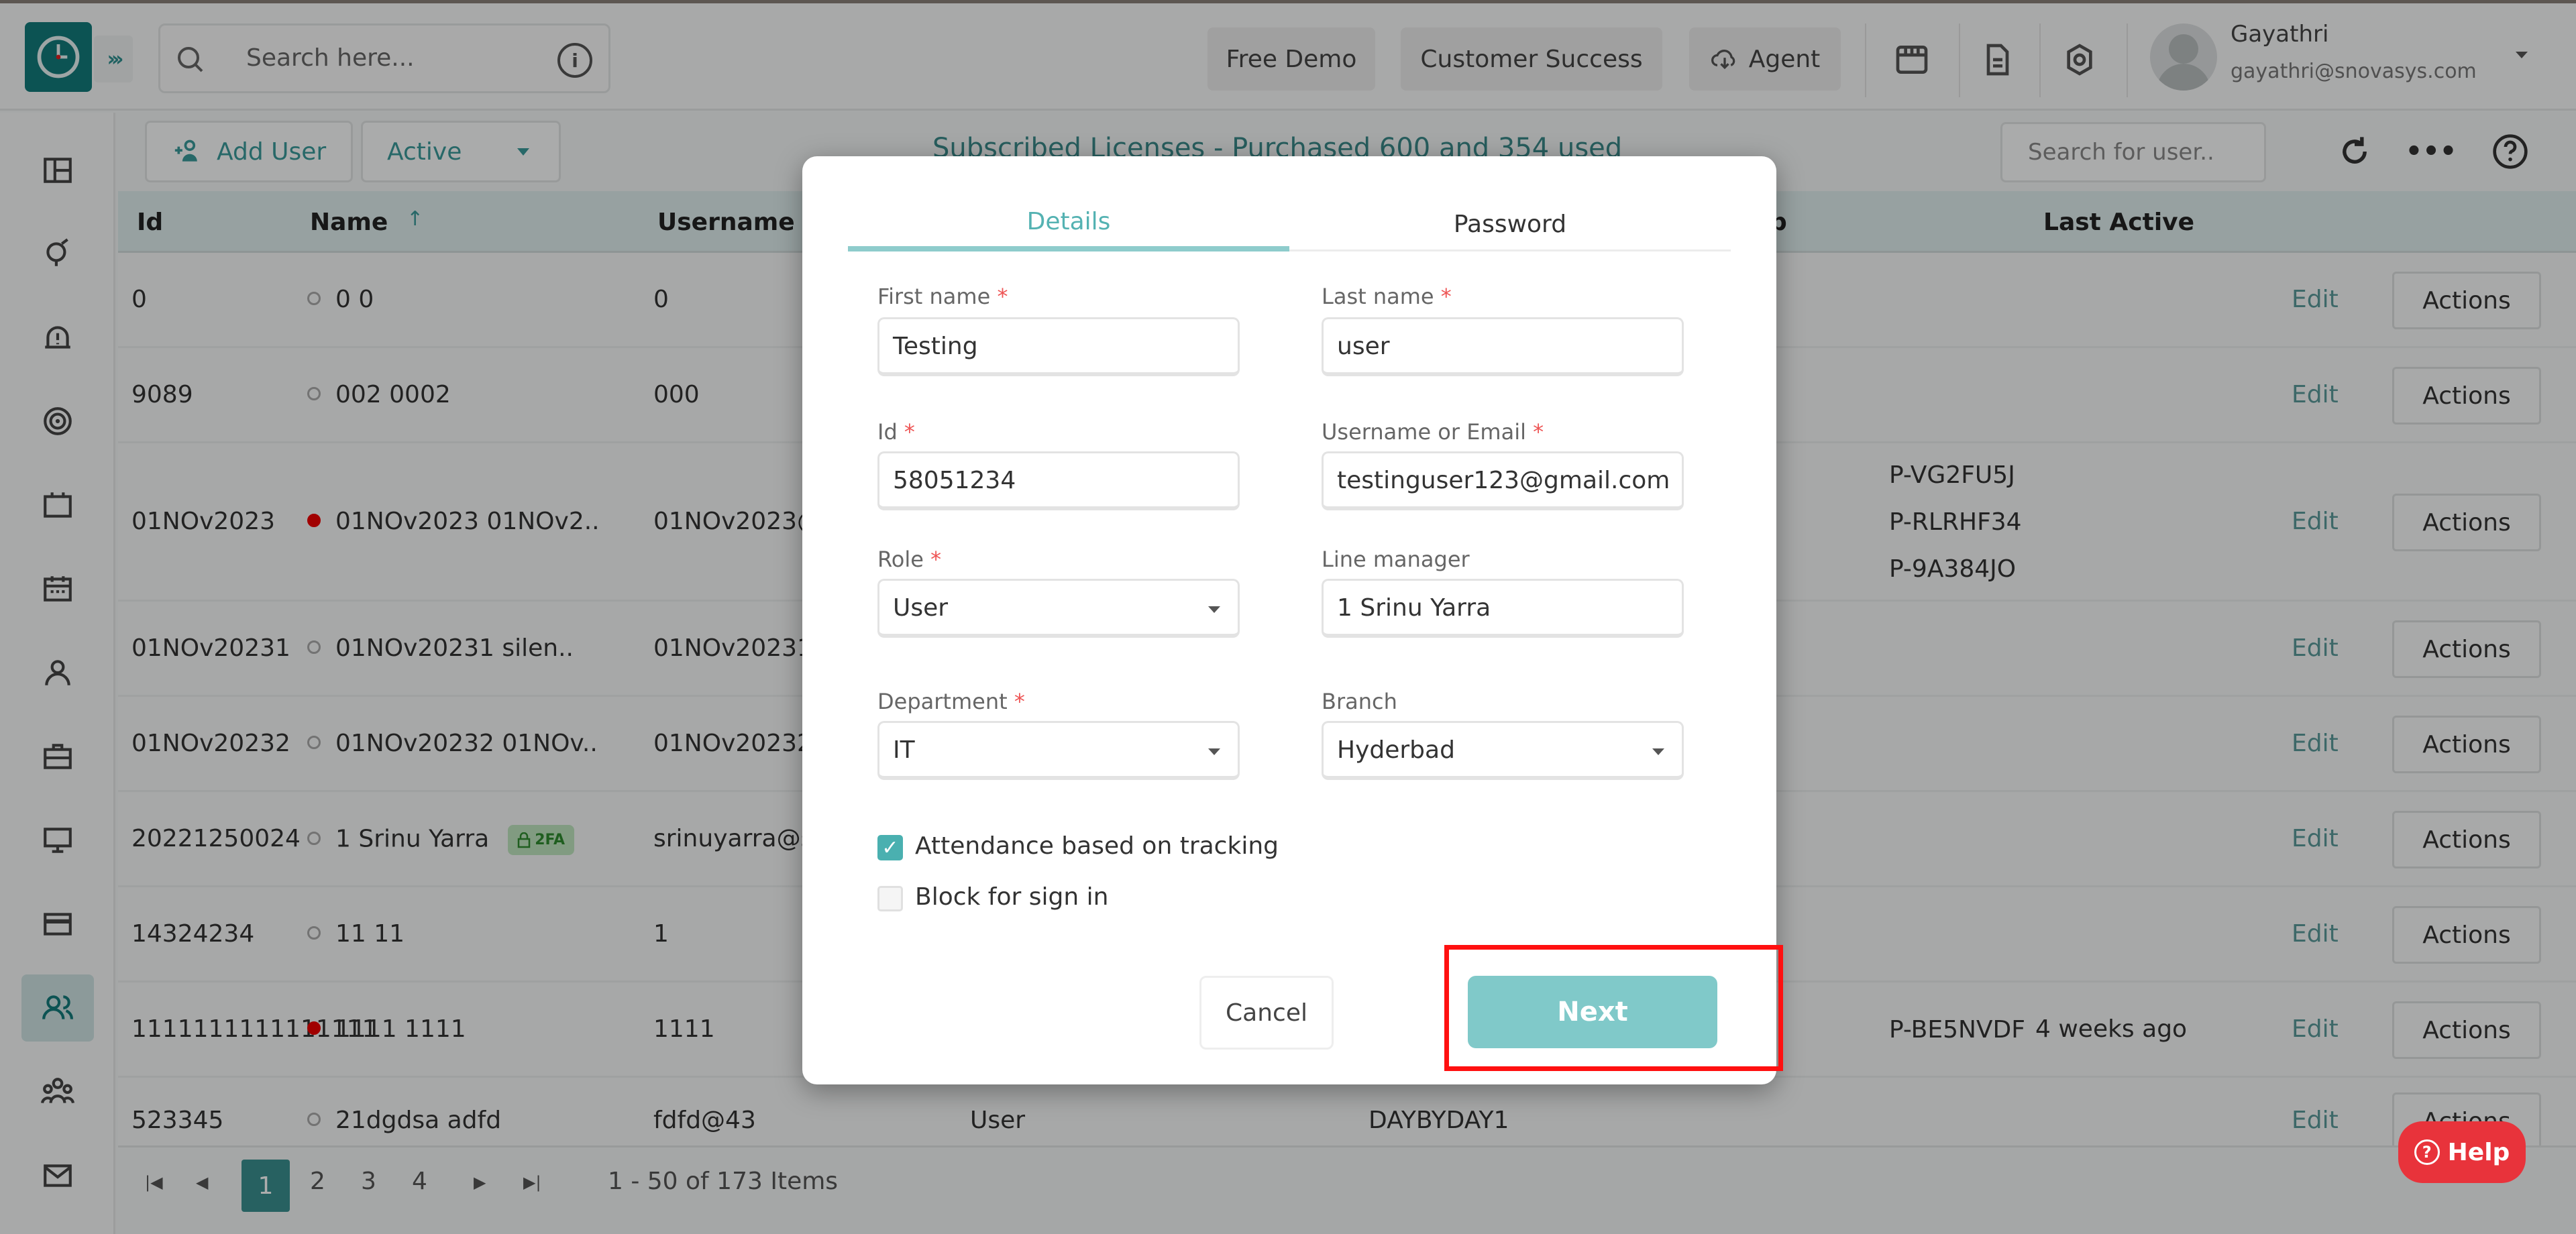  I want to click on id-input: 58051234, so click(1058, 480).